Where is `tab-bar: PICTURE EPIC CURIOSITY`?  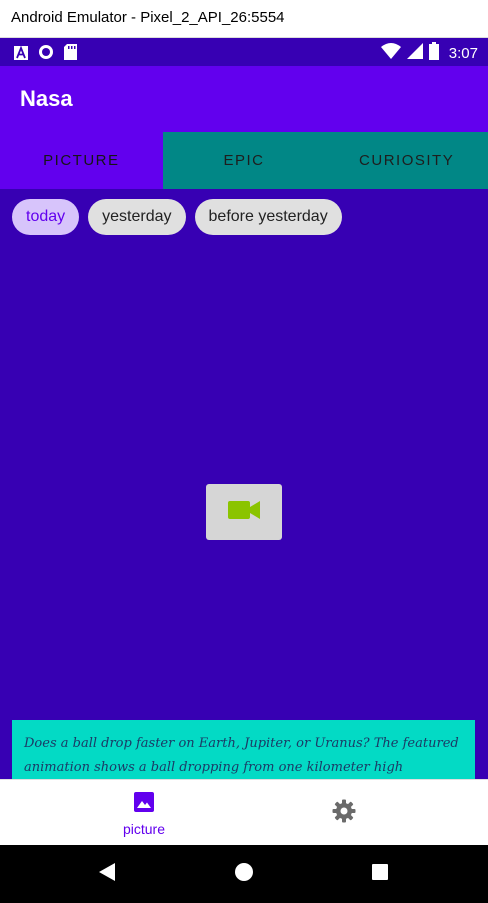
tab-bar: PICTURE EPIC CURIOSITY is located at coordinates (244, 160).